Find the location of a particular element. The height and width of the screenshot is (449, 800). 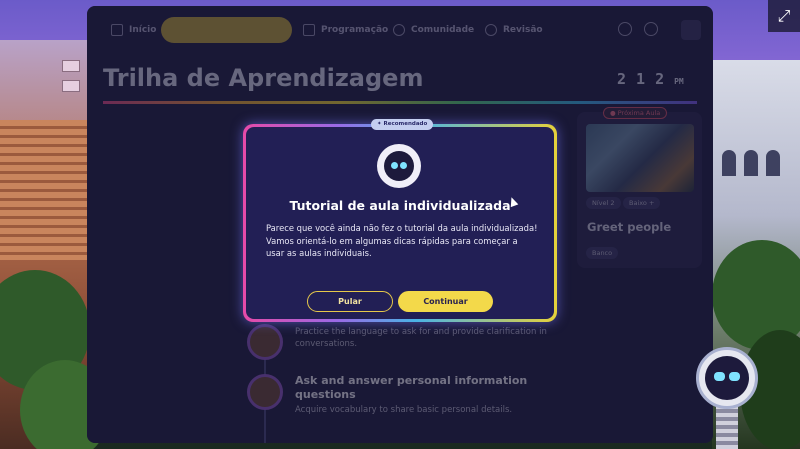

community-icon is located at coordinates (399, 30).